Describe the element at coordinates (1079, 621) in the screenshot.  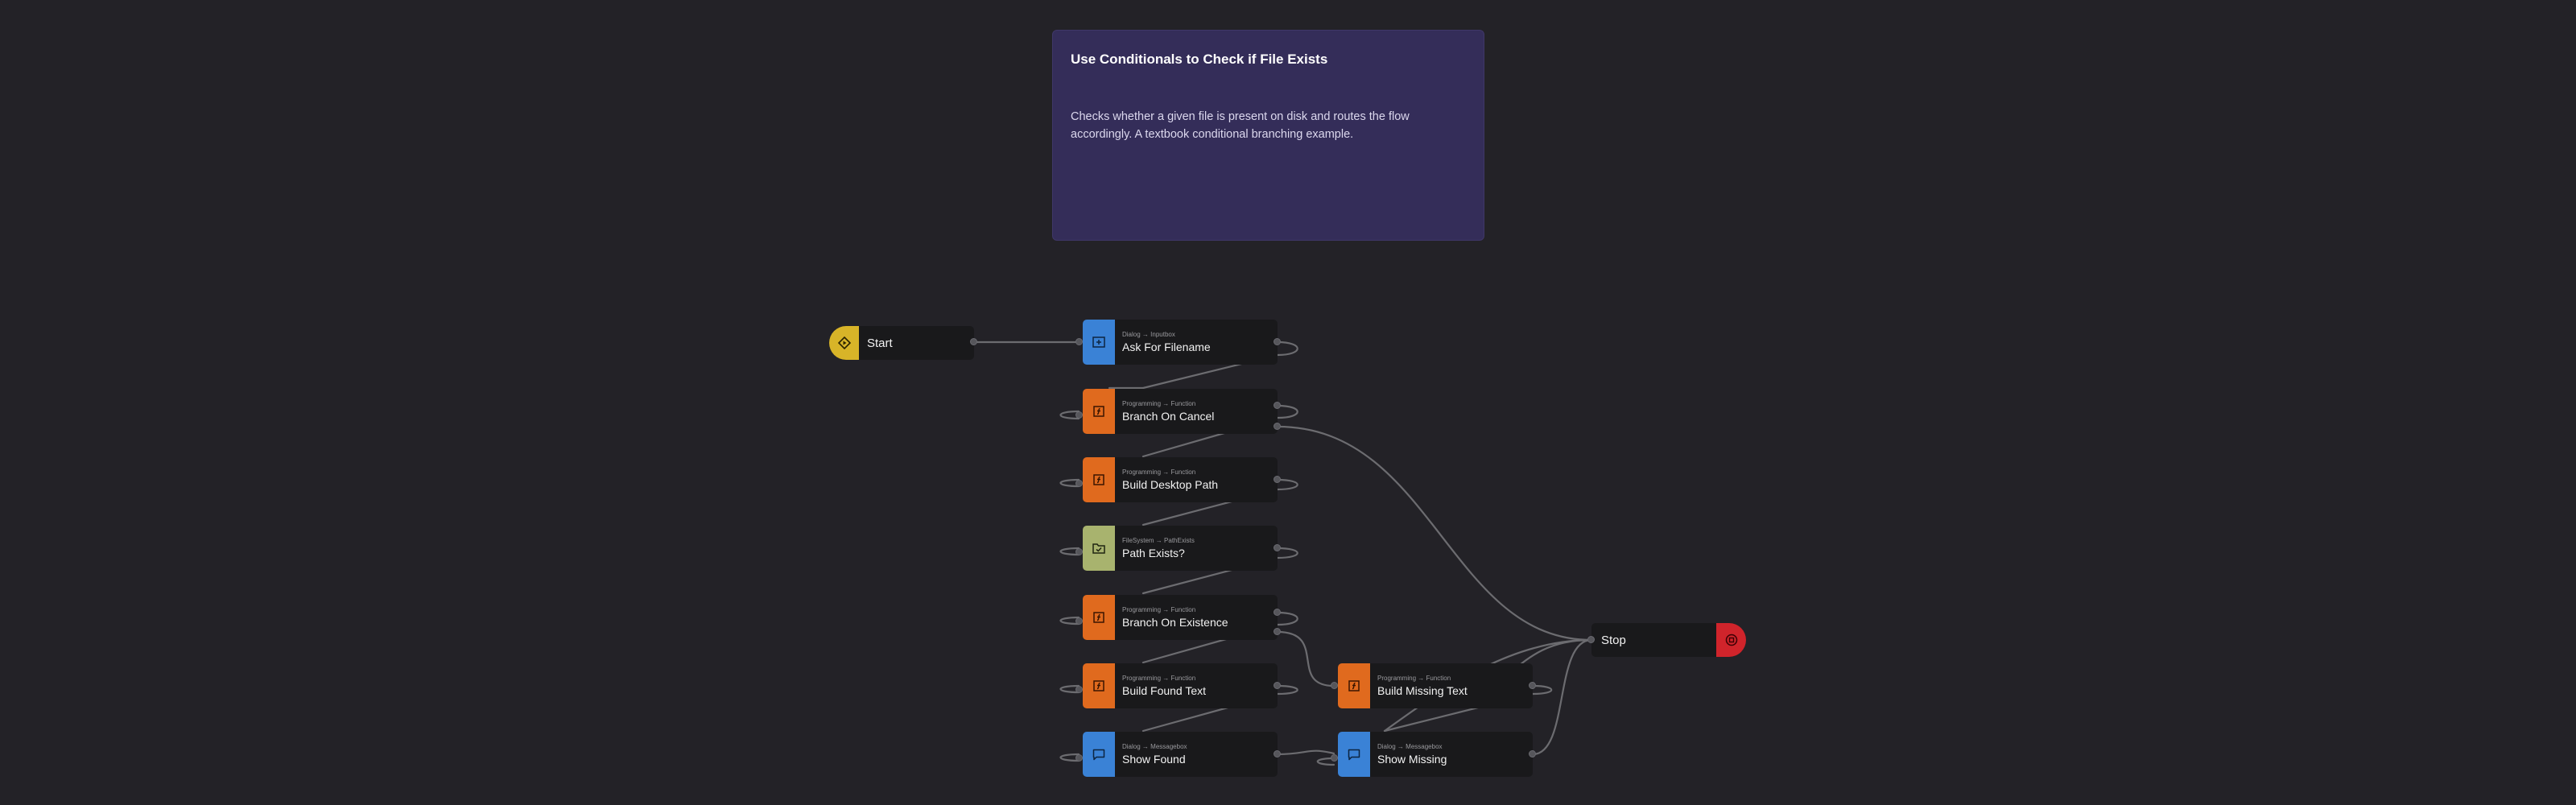
I see `port-existence-in` at that location.